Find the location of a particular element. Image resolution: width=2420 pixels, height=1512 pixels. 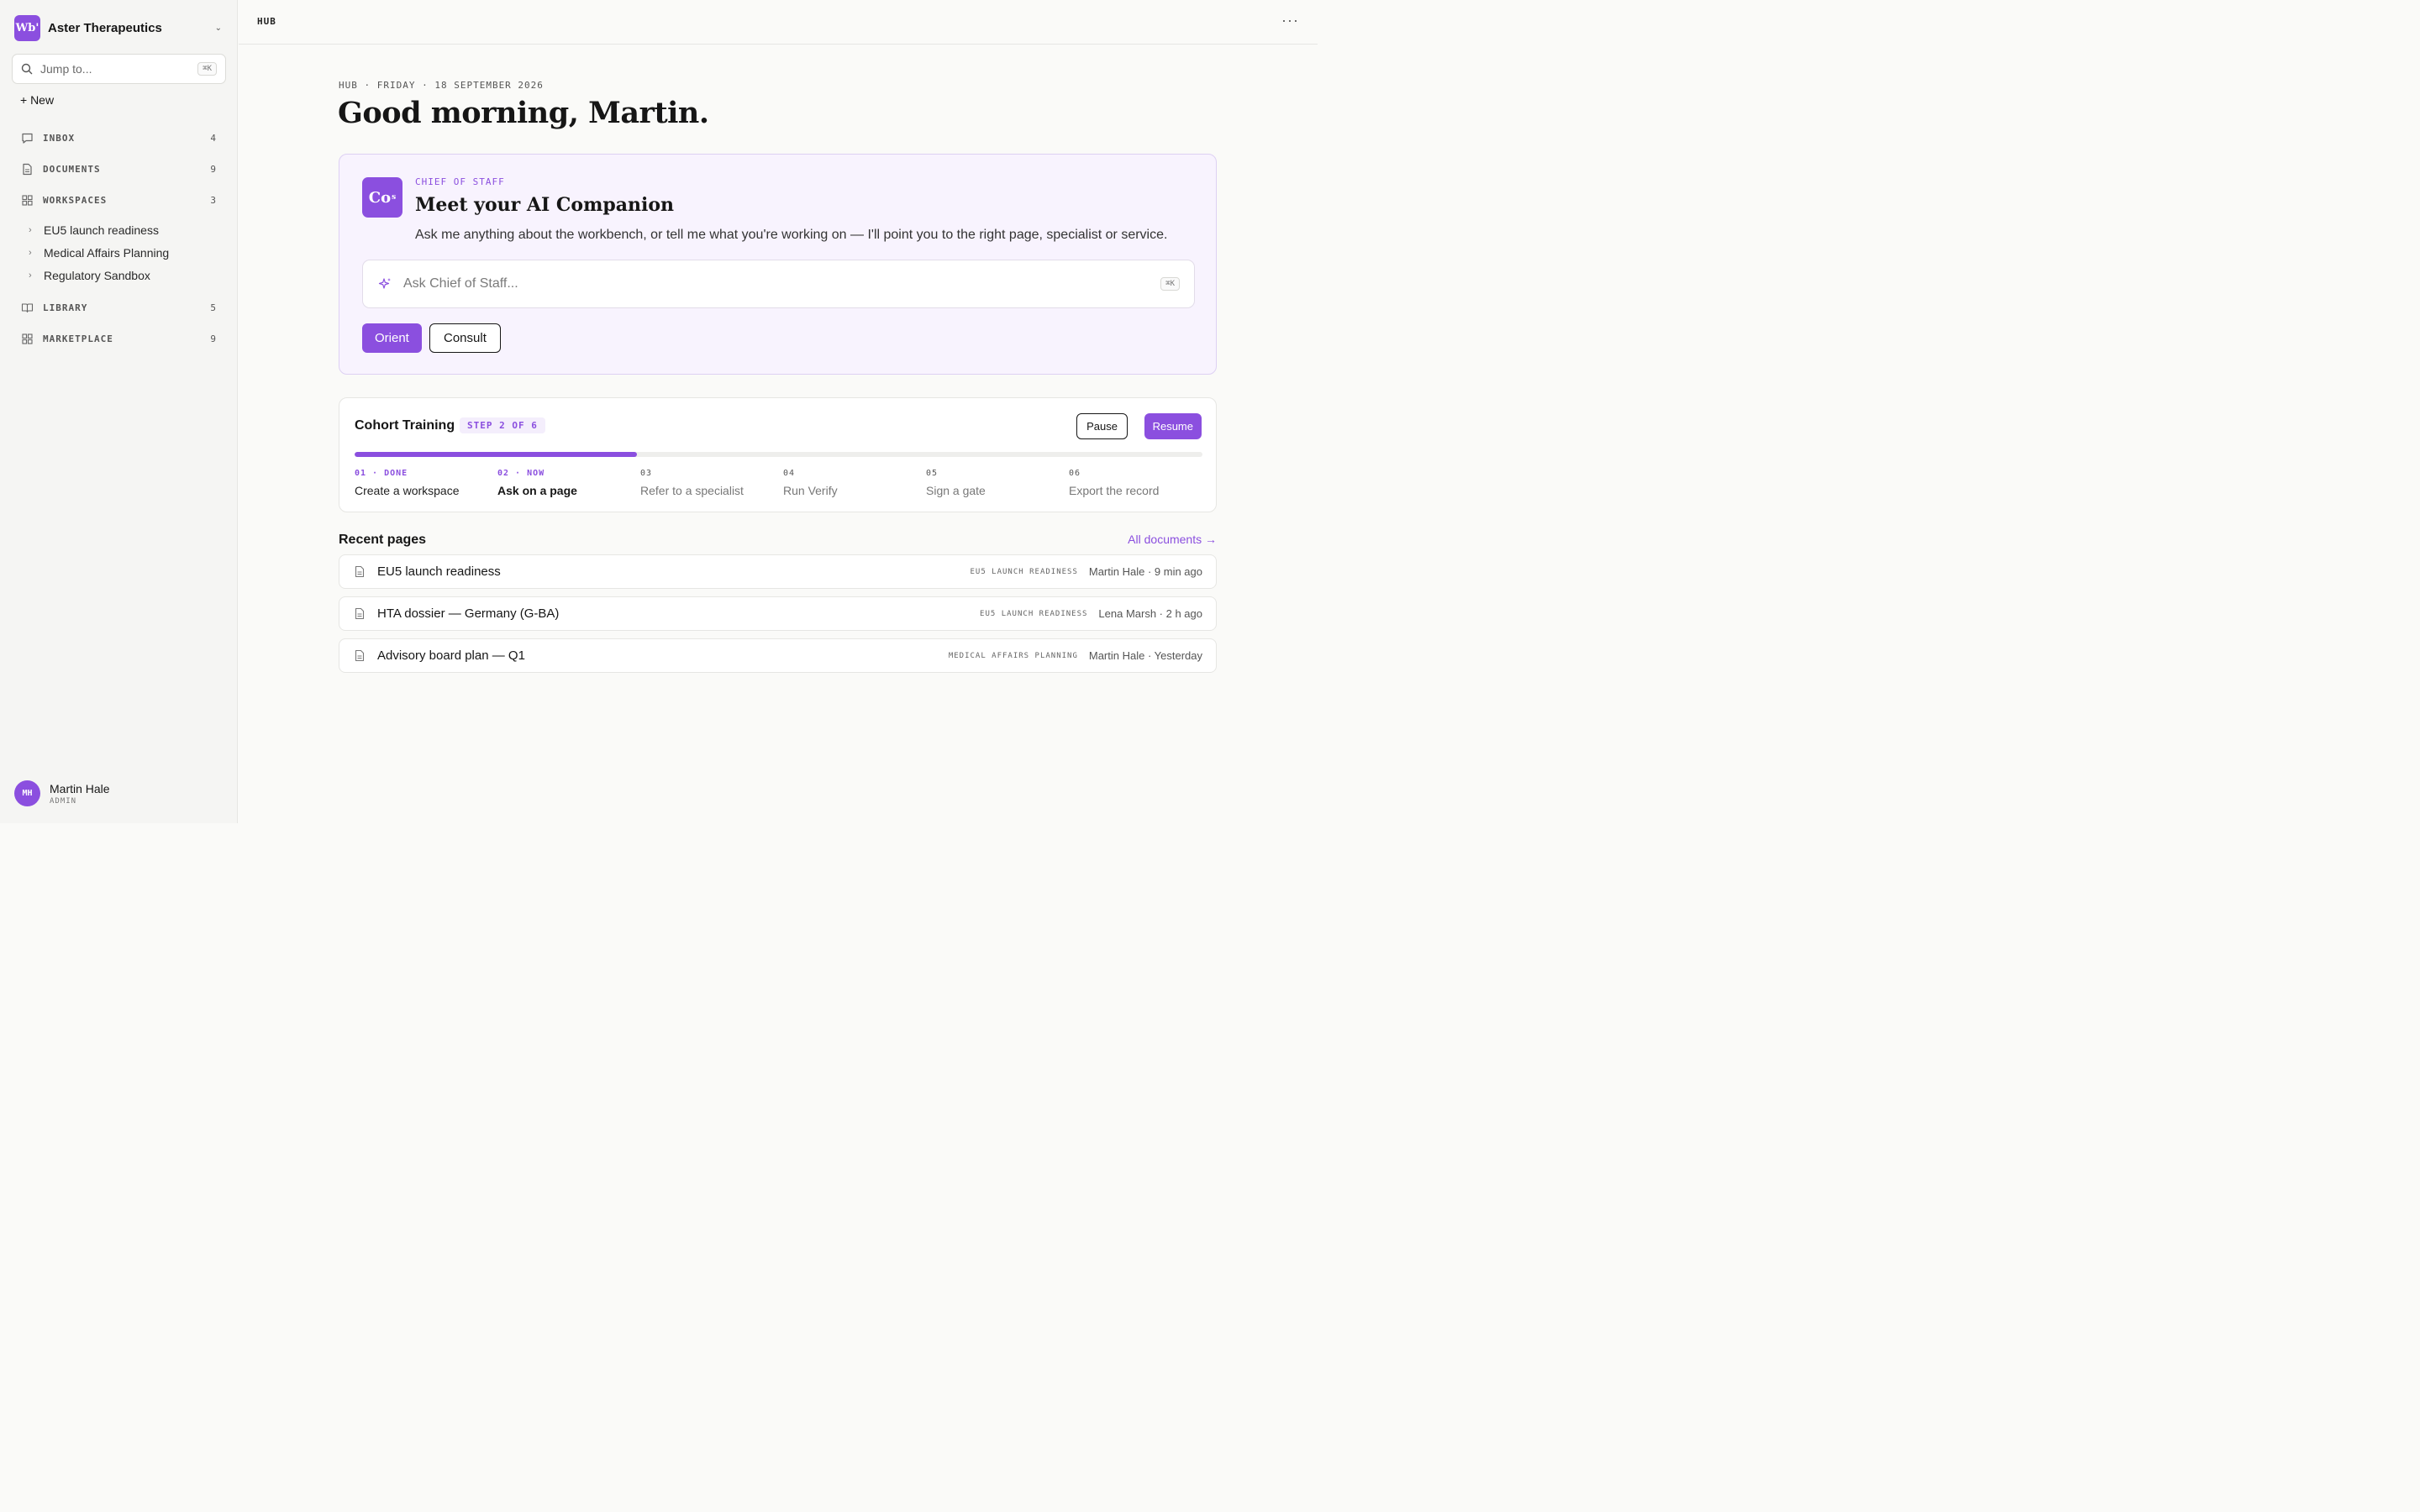

step-number: 05 is located at coordinates (932, 473).